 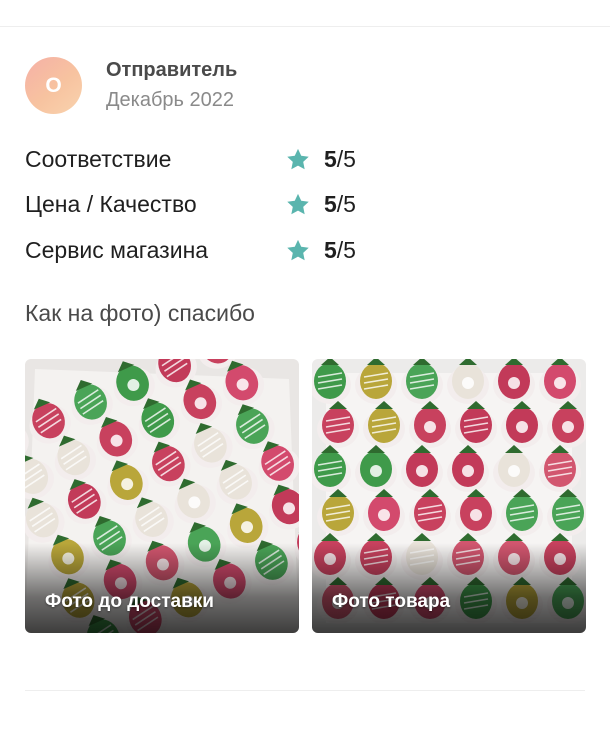 What do you see at coordinates (111, 204) in the screenshot?
I see `rating-label: Цена / Качество` at bounding box center [111, 204].